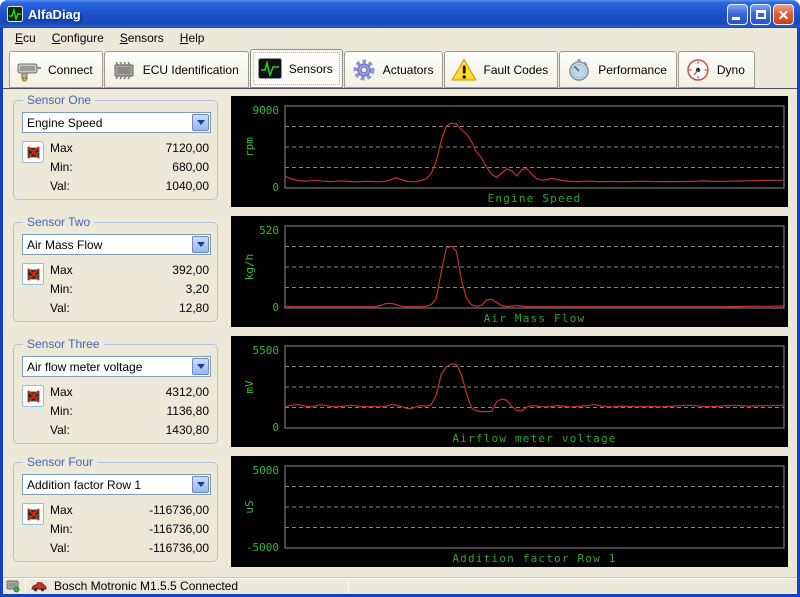 This screenshot has height=597, width=800. Describe the element at coordinates (509, 511) in the screenshot. I see `addition-factor-chart: 5000 -5000 uS Addition factor Row 1` at that location.